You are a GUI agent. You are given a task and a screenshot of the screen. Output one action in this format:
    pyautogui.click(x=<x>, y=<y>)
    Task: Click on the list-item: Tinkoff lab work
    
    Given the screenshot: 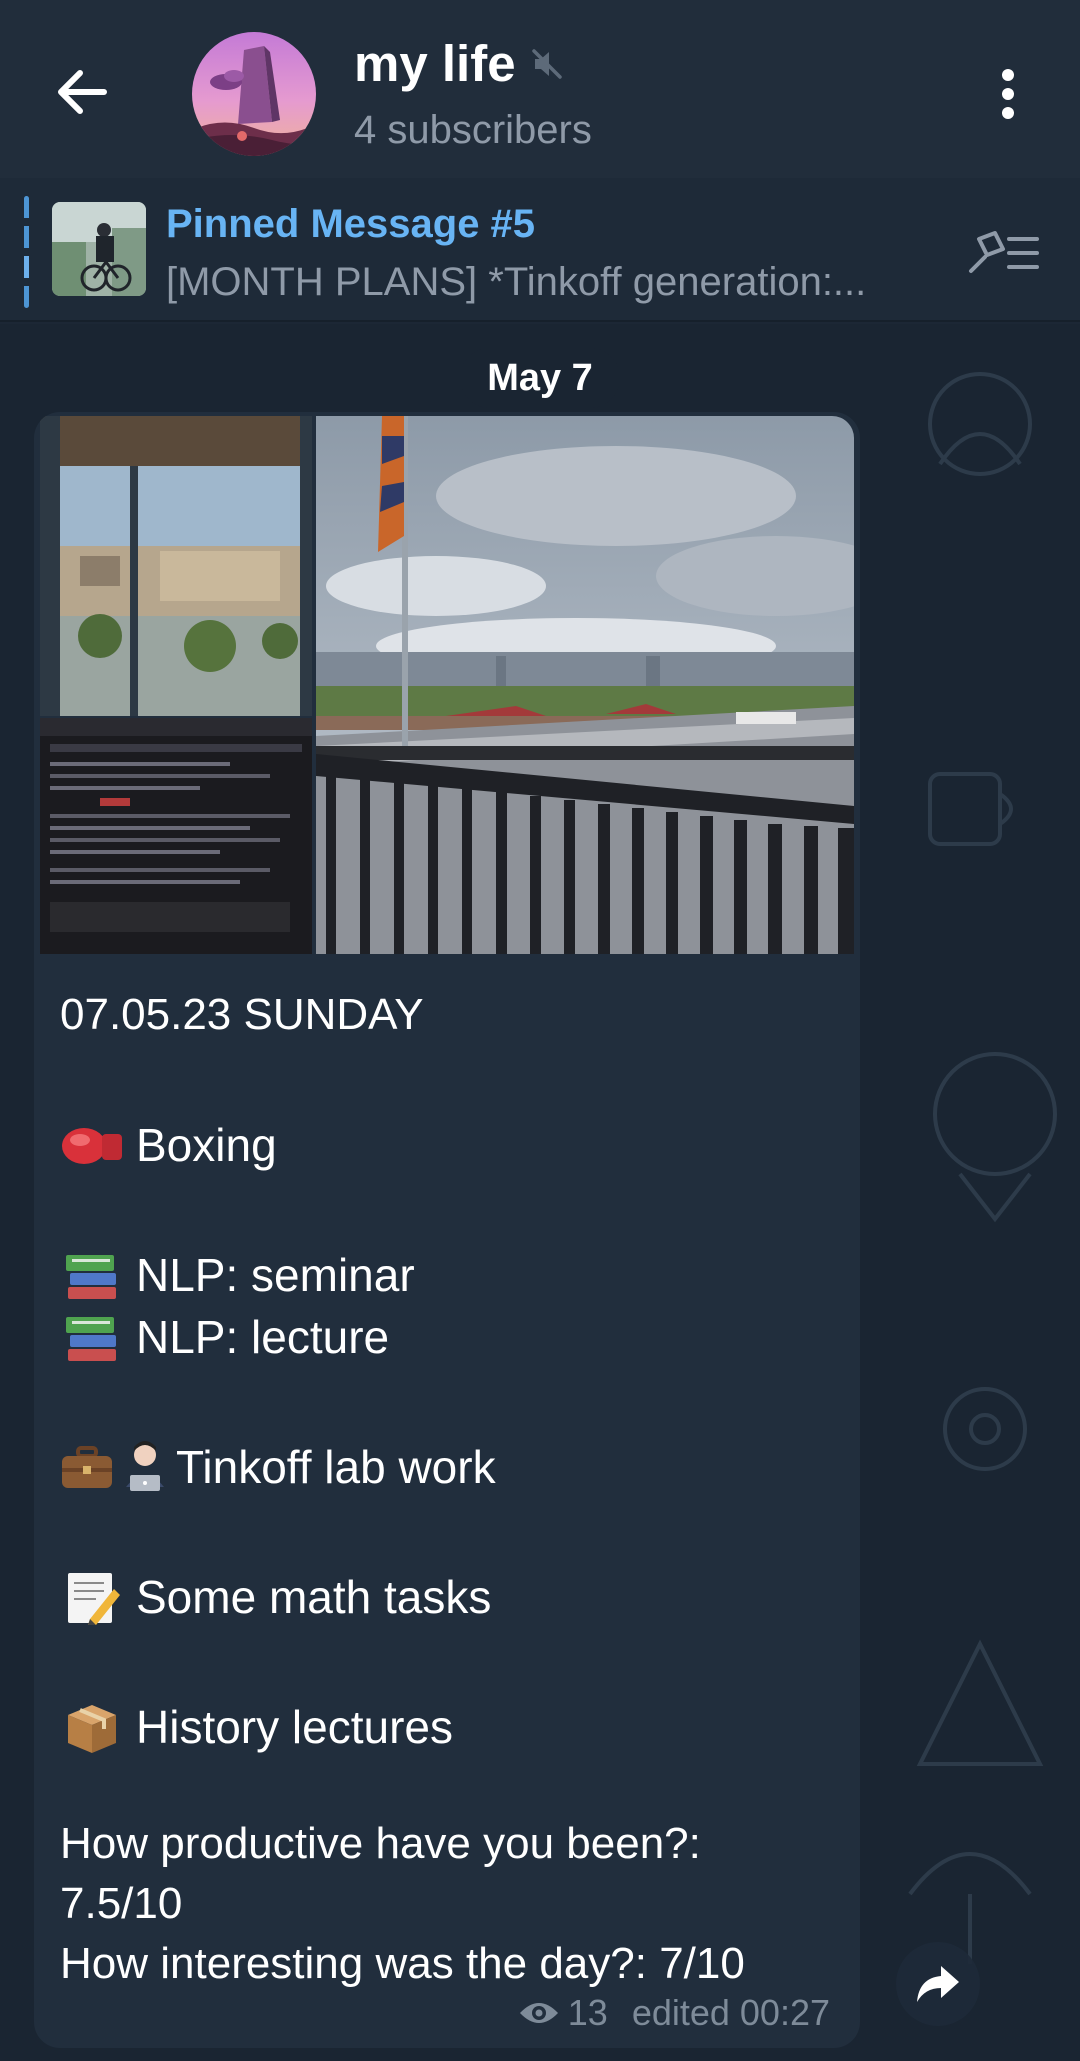 What is the action you would take?
    pyautogui.click(x=450, y=1467)
    